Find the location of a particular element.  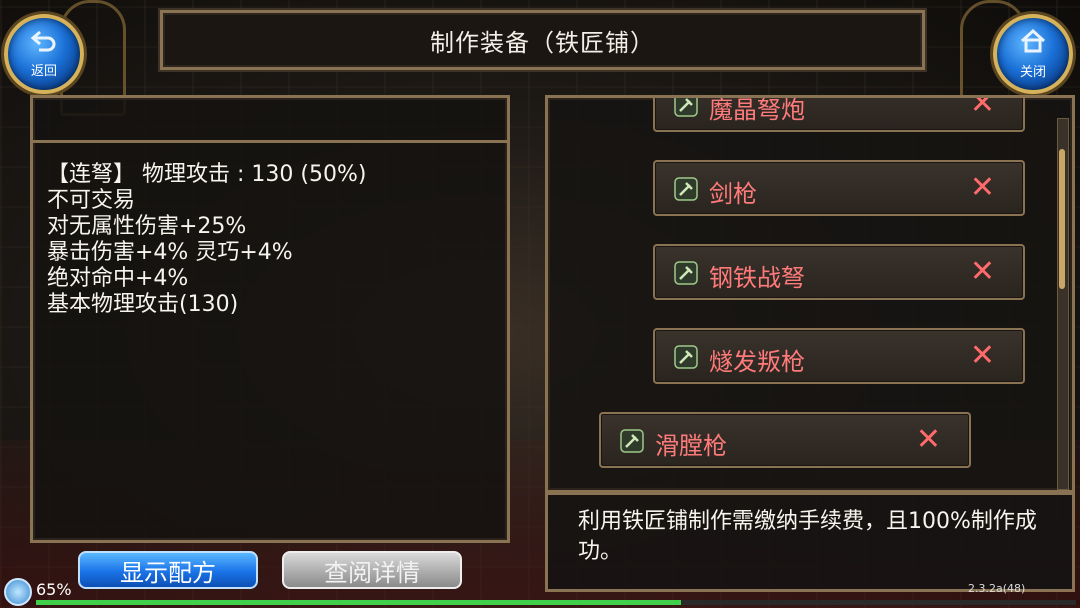

info-line-base-attack: 基本物理攻击(130) is located at coordinates (143, 304).